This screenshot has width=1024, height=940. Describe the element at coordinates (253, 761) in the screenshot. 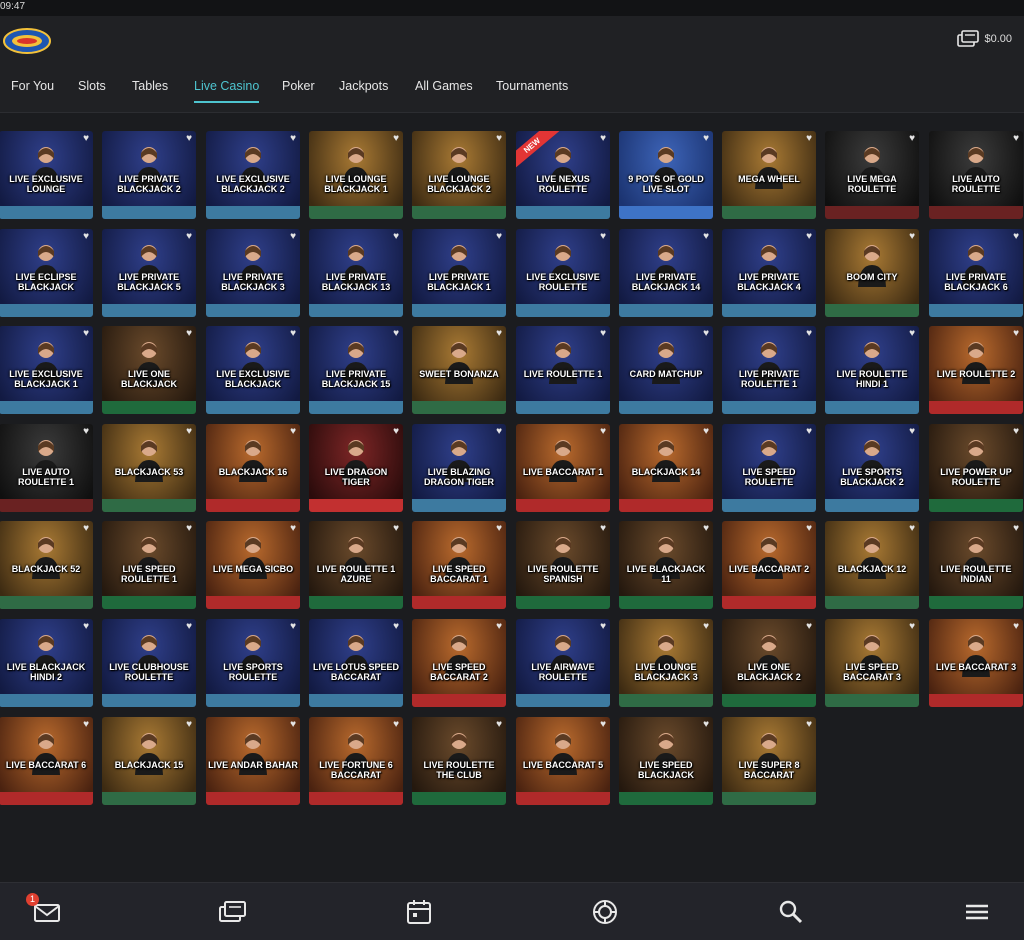

I see `game-tile: LIVE ANDAR BAHAR ♥` at that location.